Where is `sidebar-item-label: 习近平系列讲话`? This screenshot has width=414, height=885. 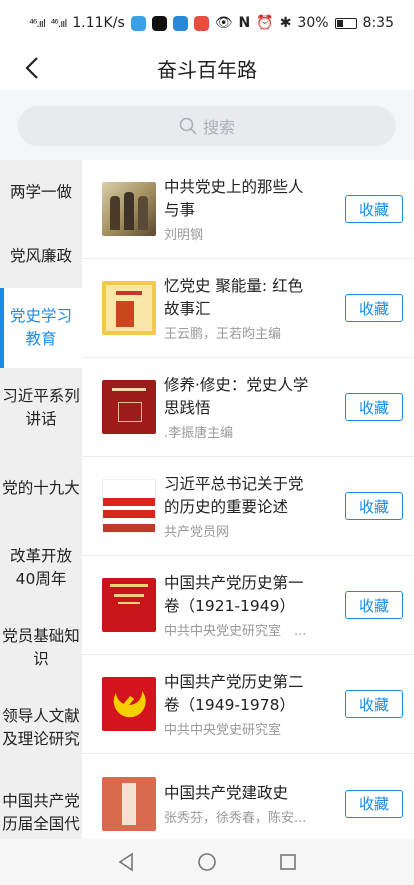 sidebar-item-label: 习近平系列讲话 is located at coordinates (41, 407).